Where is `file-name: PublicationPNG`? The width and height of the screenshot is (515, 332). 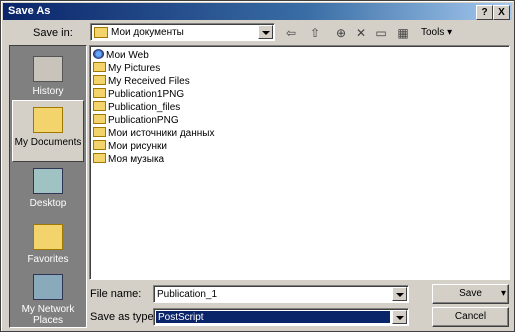
file-name: PublicationPNG is located at coordinates (143, 120).